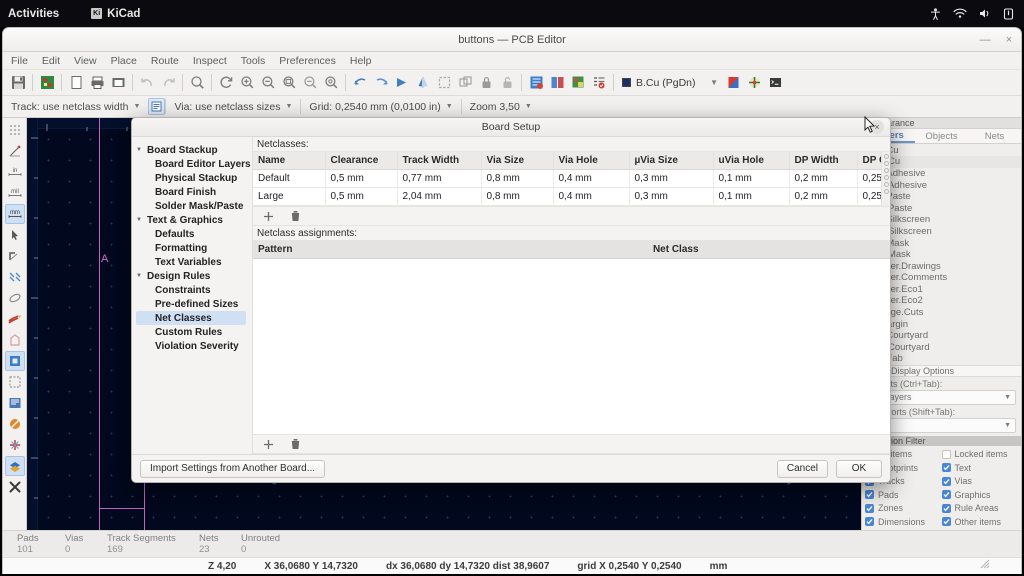 This screenshot has width=1024, height=576. I want to click on cell-track-width: 2,04 mm, so click(439, 196).